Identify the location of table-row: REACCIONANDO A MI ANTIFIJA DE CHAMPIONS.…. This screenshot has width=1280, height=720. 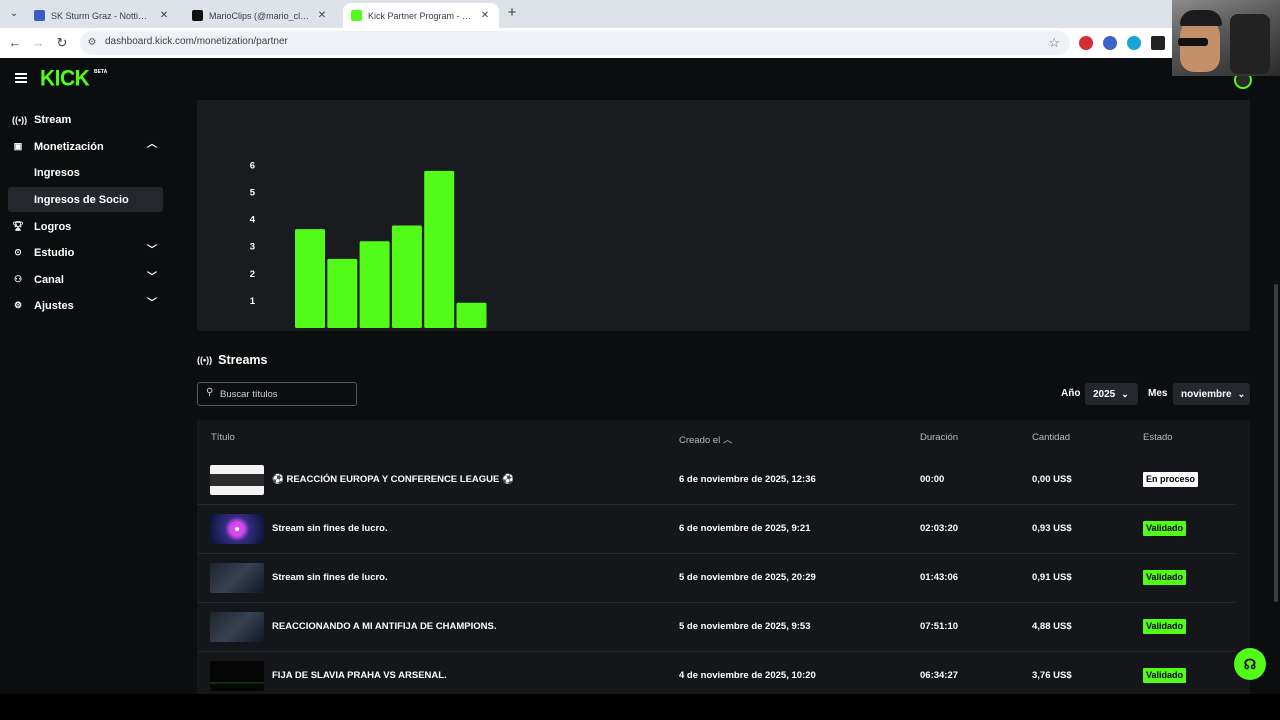
(716, 627).